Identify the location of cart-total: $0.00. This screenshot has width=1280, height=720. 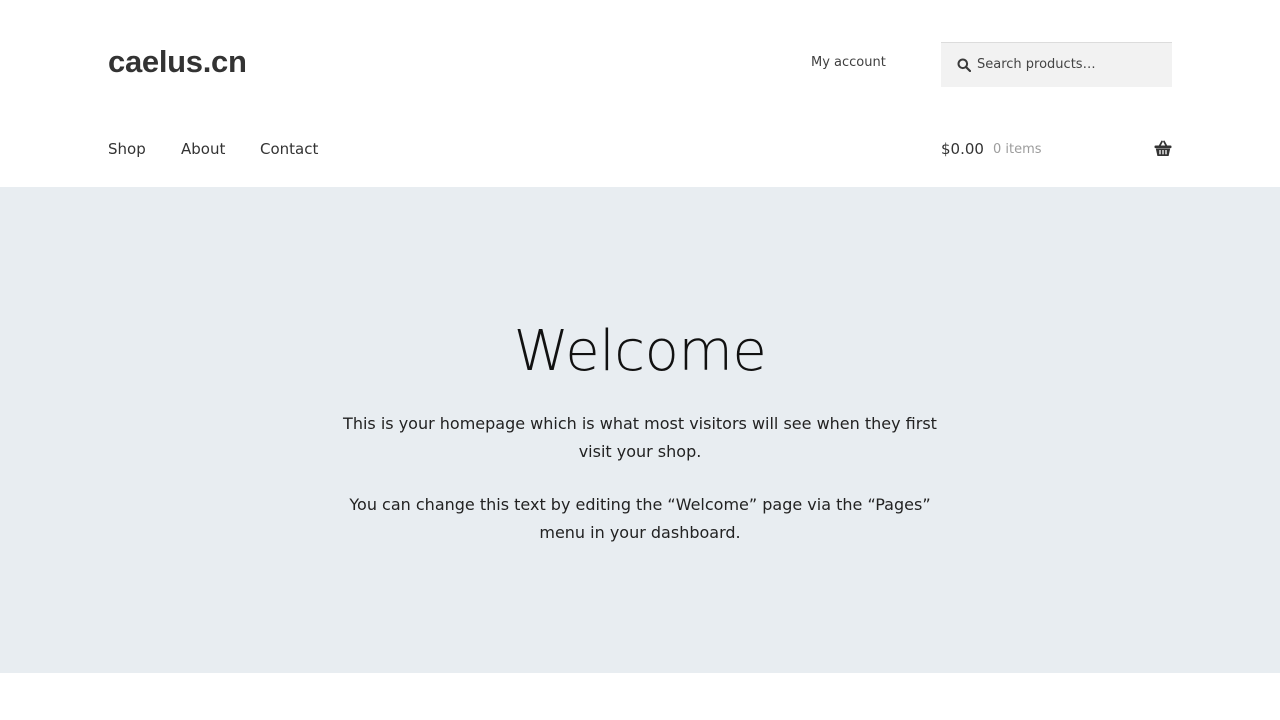
(962, 149).